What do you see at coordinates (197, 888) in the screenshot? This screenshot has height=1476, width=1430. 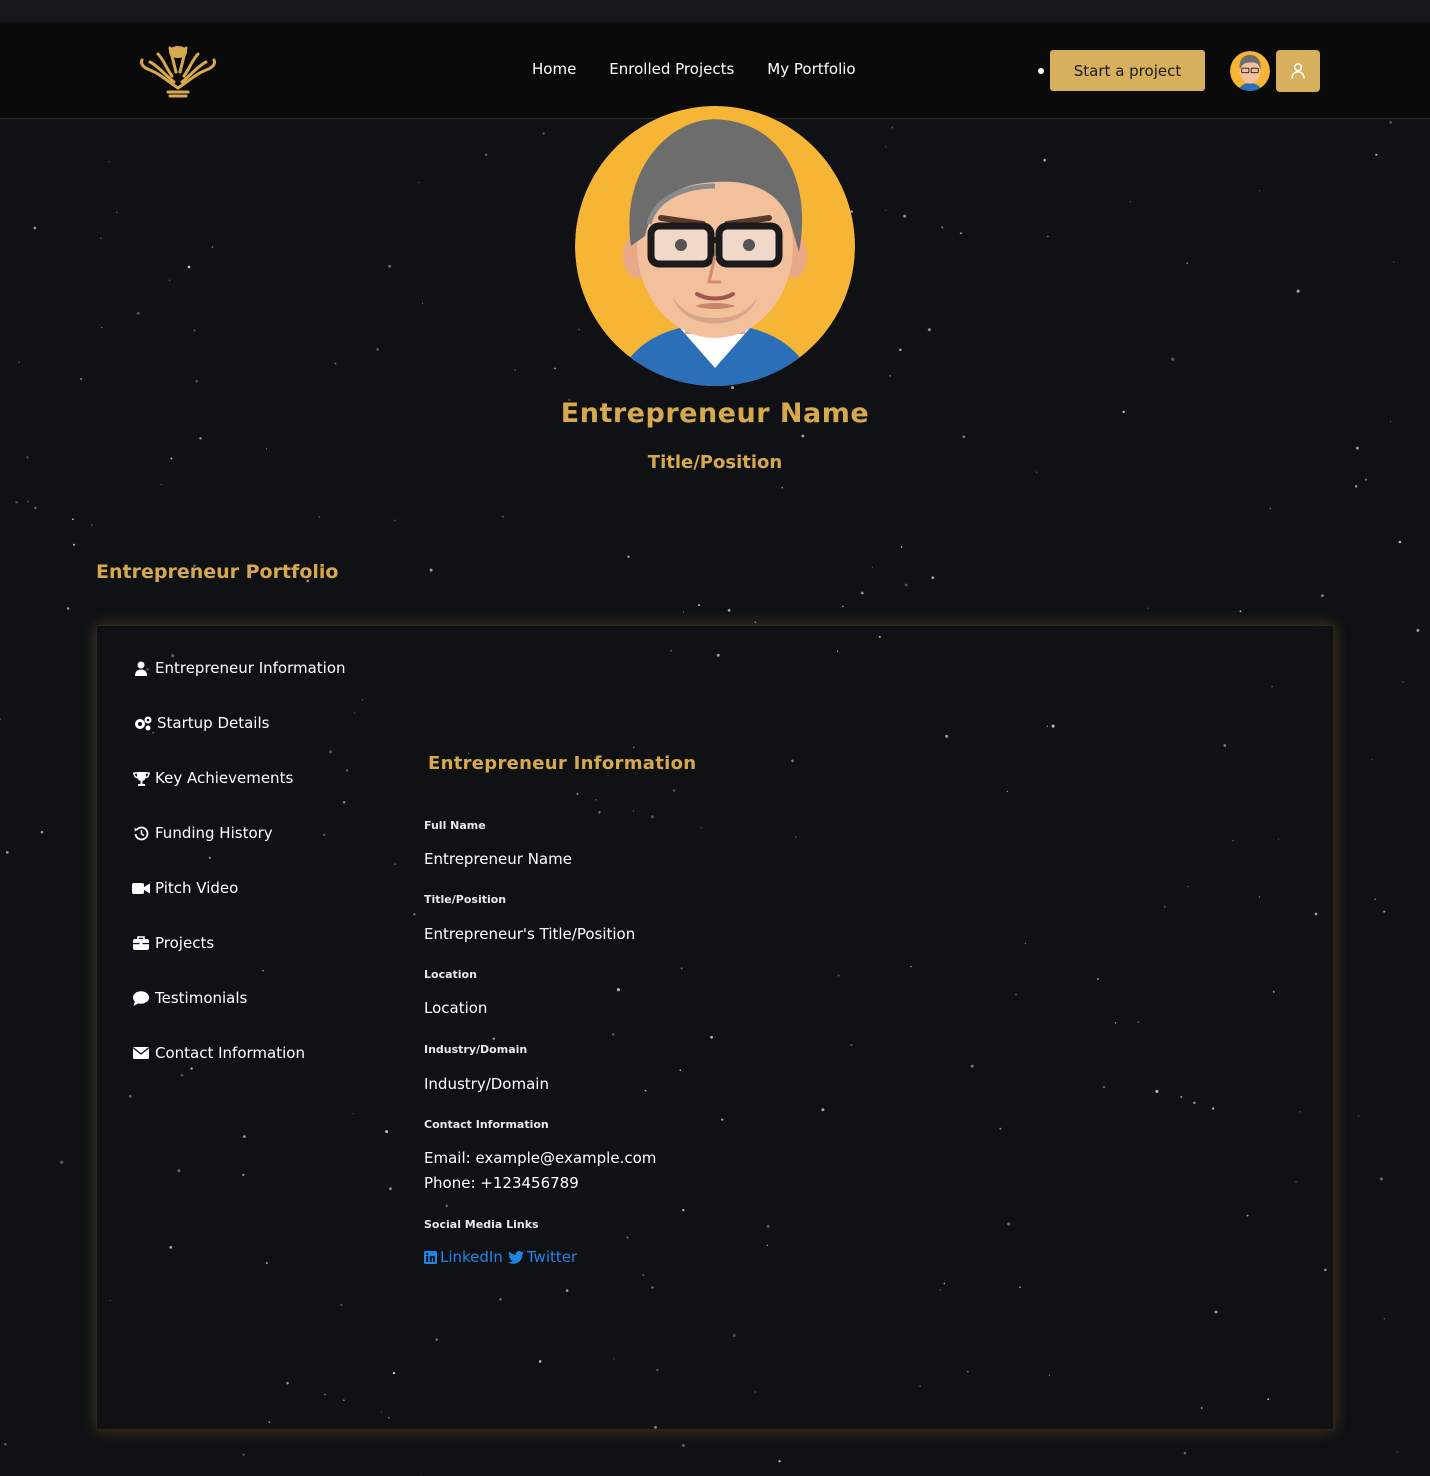 I see `sidebar-item-label: Pitch Video` at bounding box center [197, 888].